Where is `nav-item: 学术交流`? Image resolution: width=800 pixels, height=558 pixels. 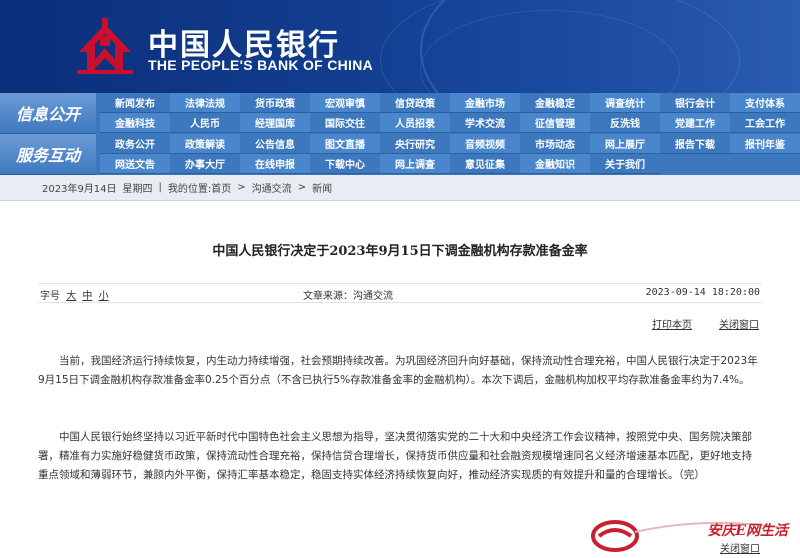 nav-item: 学术交流 is located at coordinates (485, 123).